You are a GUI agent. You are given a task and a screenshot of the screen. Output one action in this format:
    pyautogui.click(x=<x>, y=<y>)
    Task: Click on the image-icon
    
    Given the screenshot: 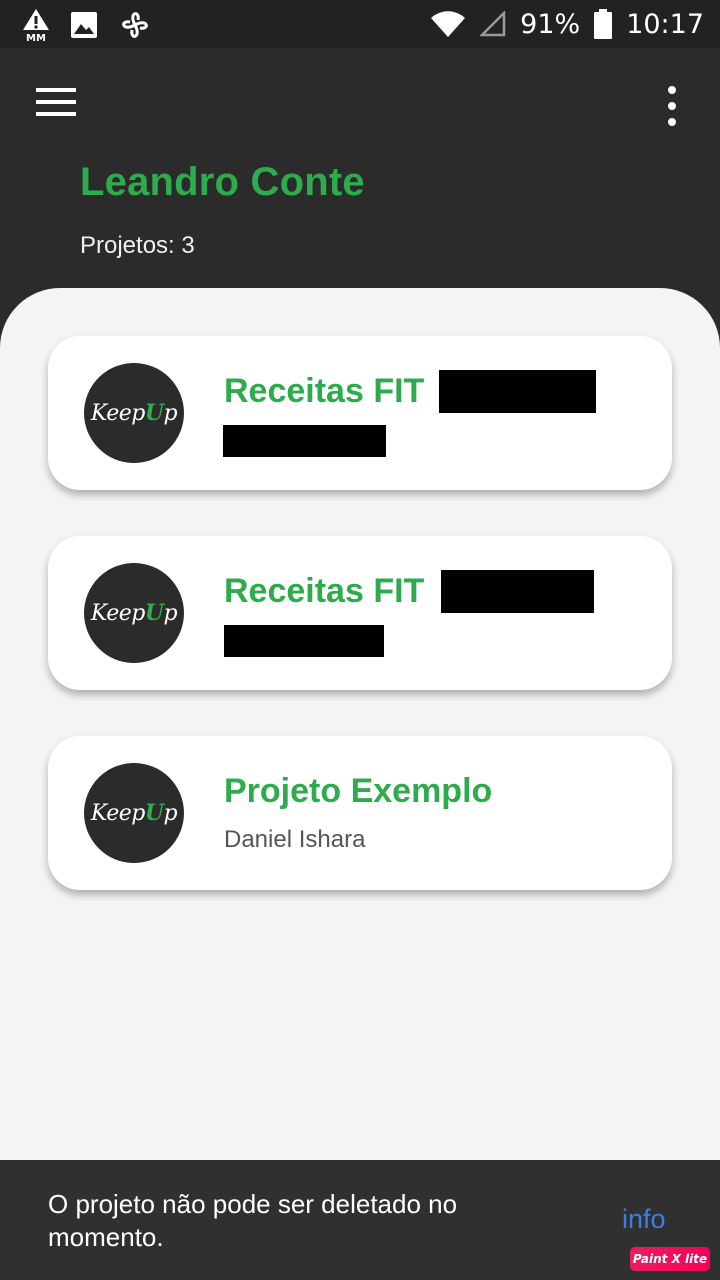 What is the action you would take?
    pyautogui.click(x=84, y=25)
    